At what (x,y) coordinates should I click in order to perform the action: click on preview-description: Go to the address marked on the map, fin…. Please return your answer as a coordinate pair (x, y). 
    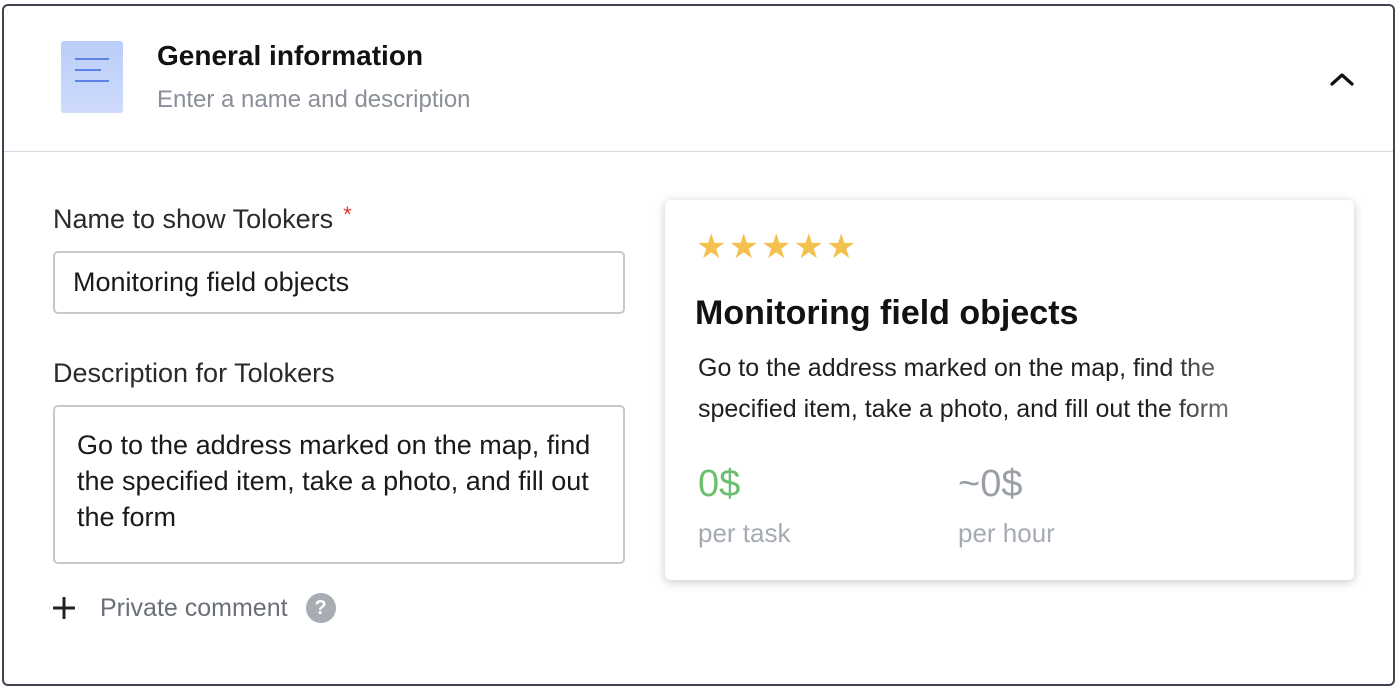
    Looking at the image, I should click on (963, 388).